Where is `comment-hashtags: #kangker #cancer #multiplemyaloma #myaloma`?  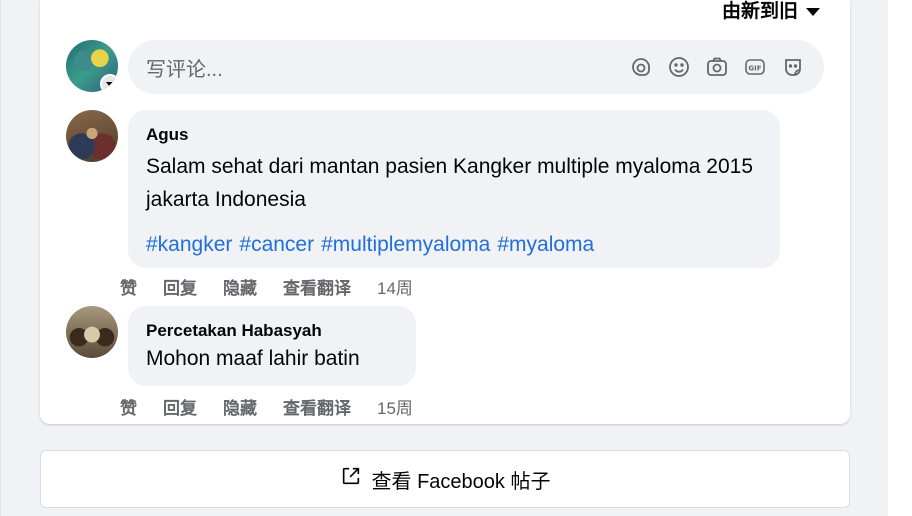 comment-hashtags: #kangker #cancer #multiplemyaloma #myaloma is located at coordinates (454, 245).